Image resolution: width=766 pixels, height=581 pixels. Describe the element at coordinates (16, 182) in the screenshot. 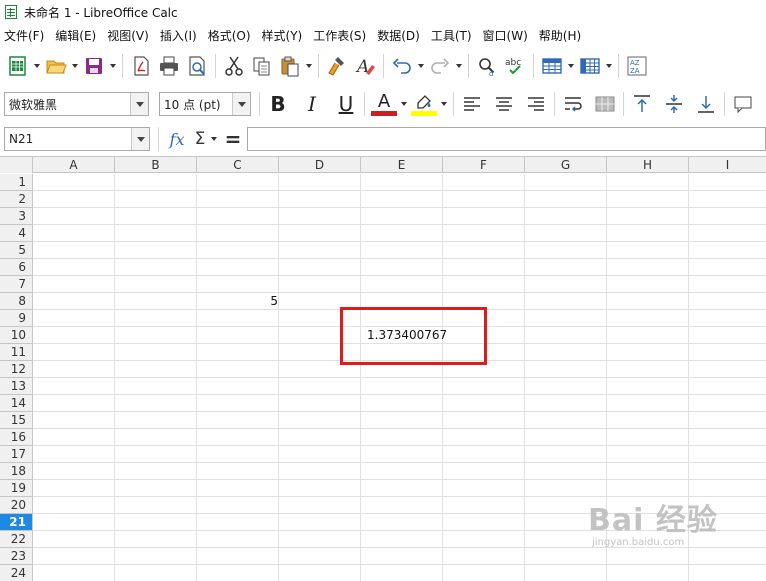

I see `row-header: 1` at that location.